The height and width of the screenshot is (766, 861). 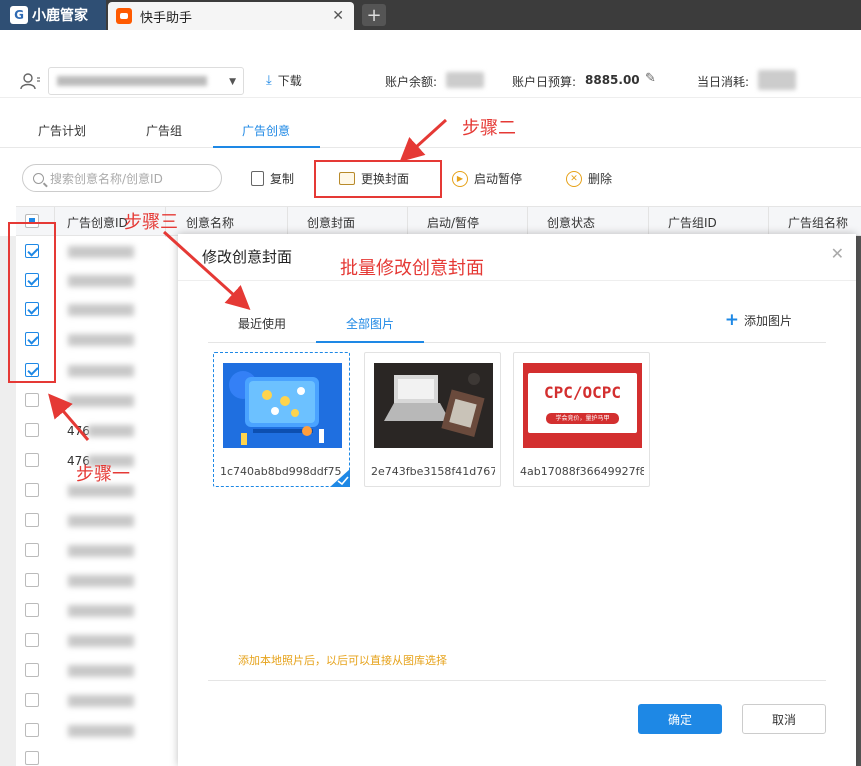 I want to click on col-creative-cover: 创意封面, so click(x=331, y=222).